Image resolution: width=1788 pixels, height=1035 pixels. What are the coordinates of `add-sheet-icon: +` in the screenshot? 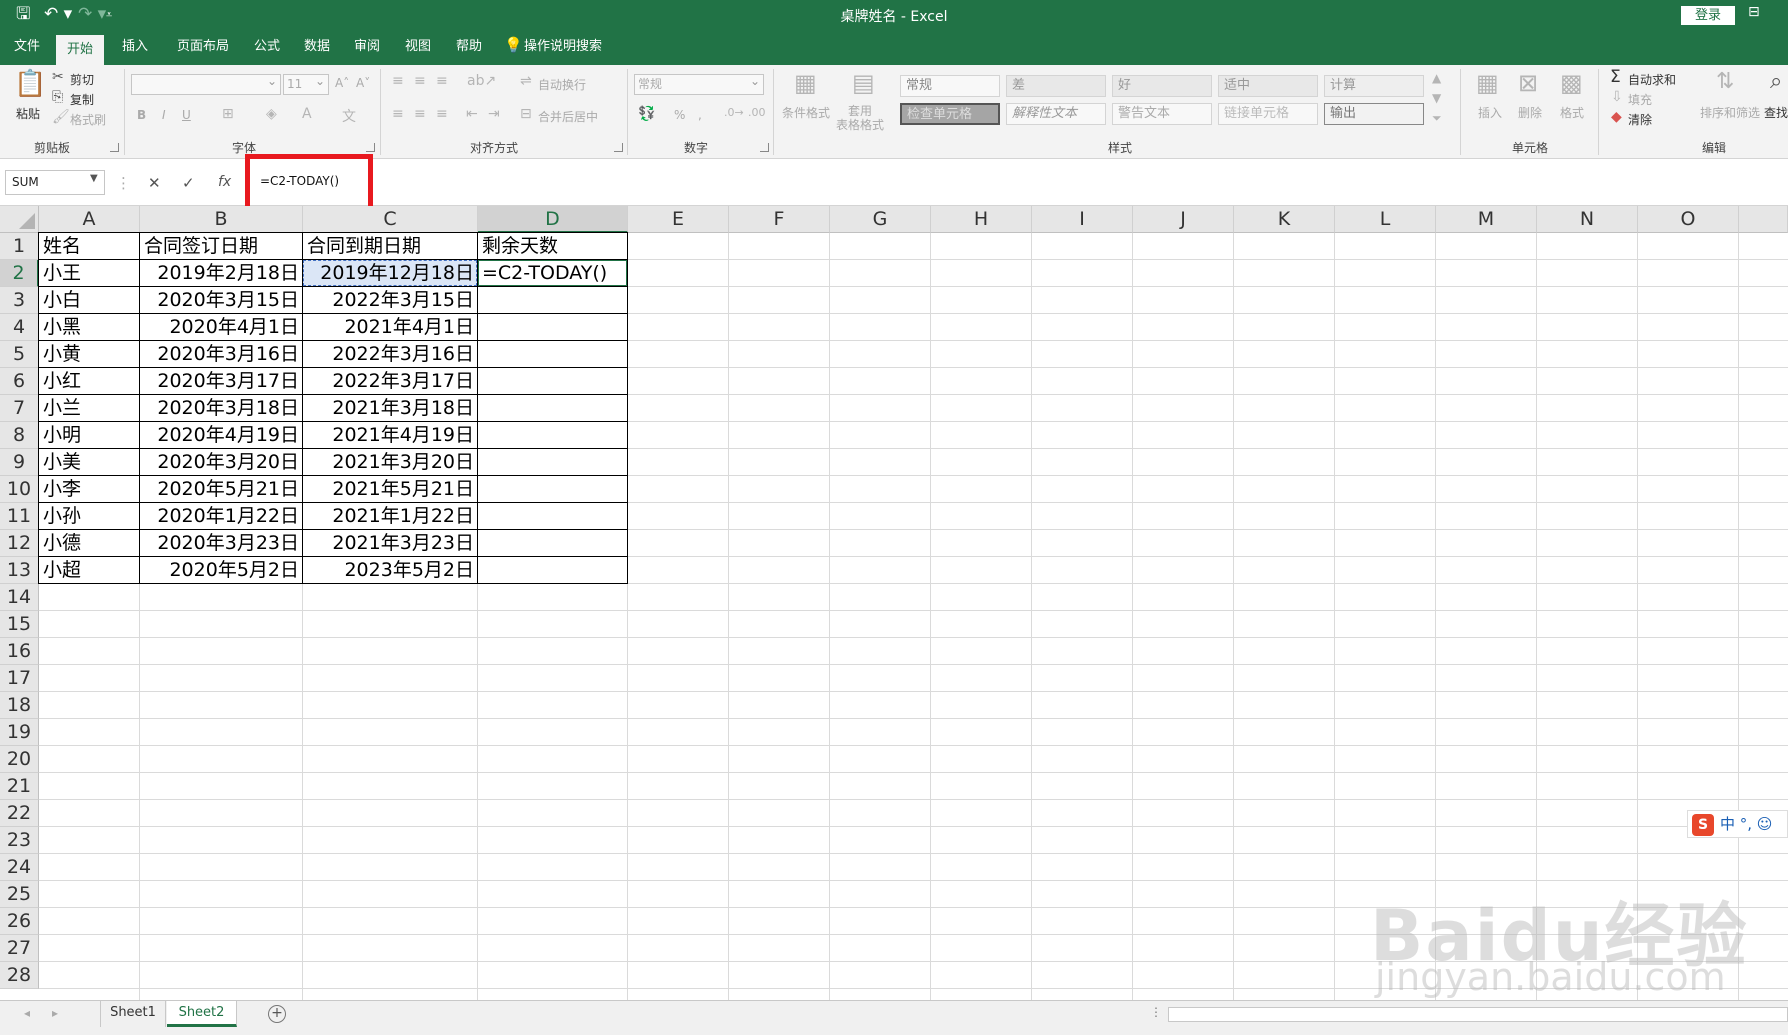 It's located at (277, 1014).